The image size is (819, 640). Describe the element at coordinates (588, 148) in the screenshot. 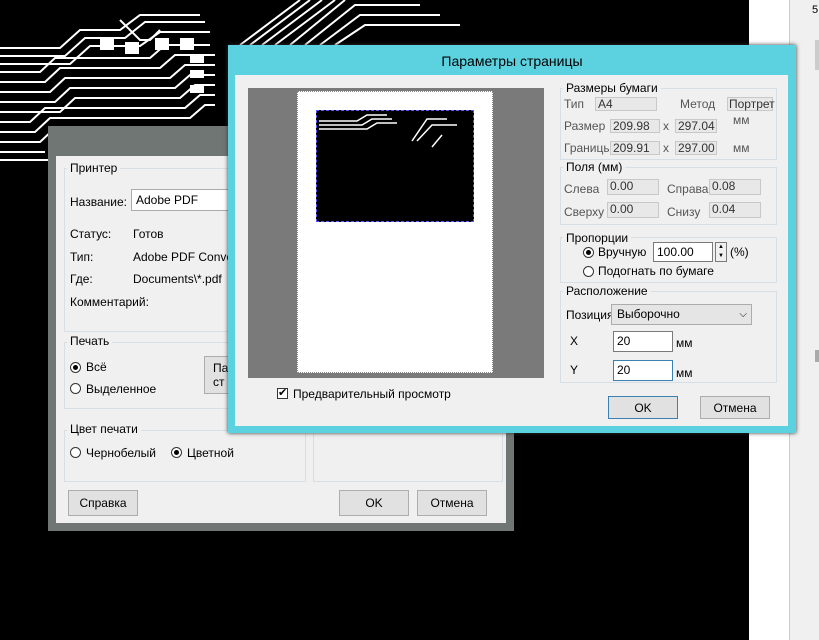

I see `bounds-label: Границы` at that location.